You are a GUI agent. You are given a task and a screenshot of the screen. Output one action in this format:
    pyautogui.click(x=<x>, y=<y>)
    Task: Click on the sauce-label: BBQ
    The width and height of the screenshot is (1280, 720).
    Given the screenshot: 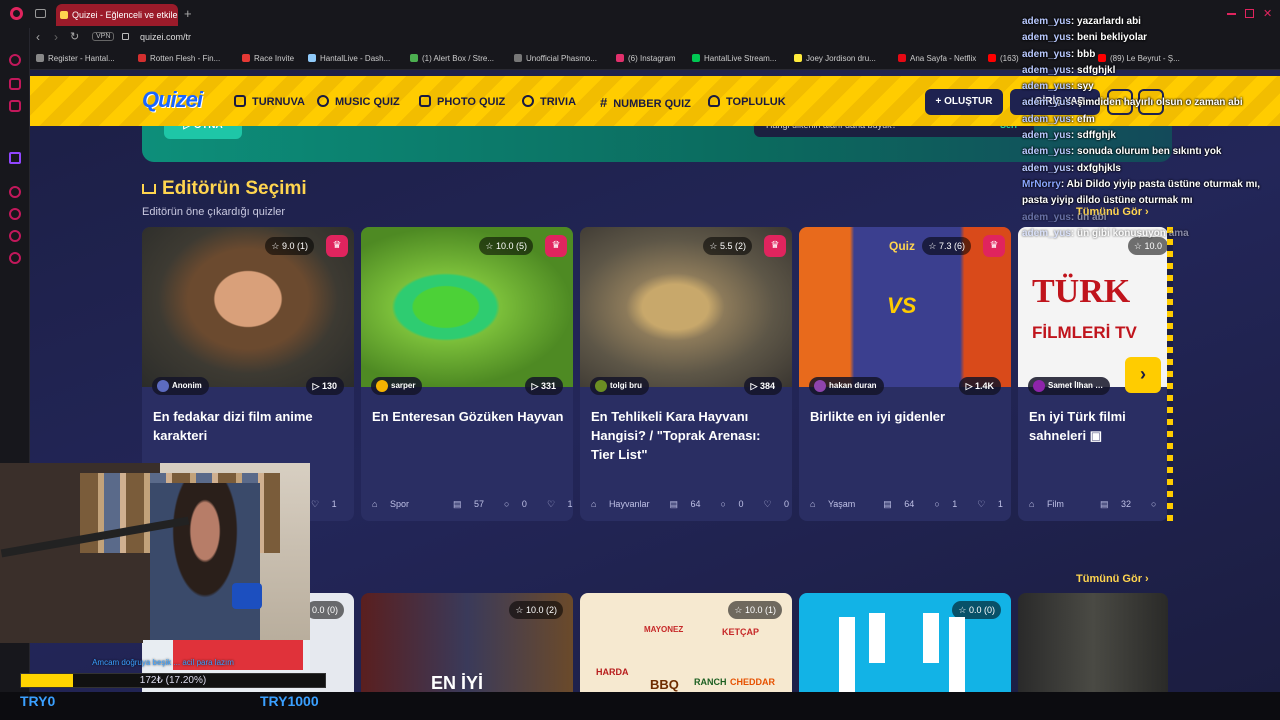 What is the action you would take?
    pyautogui.click(x=664, y=684)
    